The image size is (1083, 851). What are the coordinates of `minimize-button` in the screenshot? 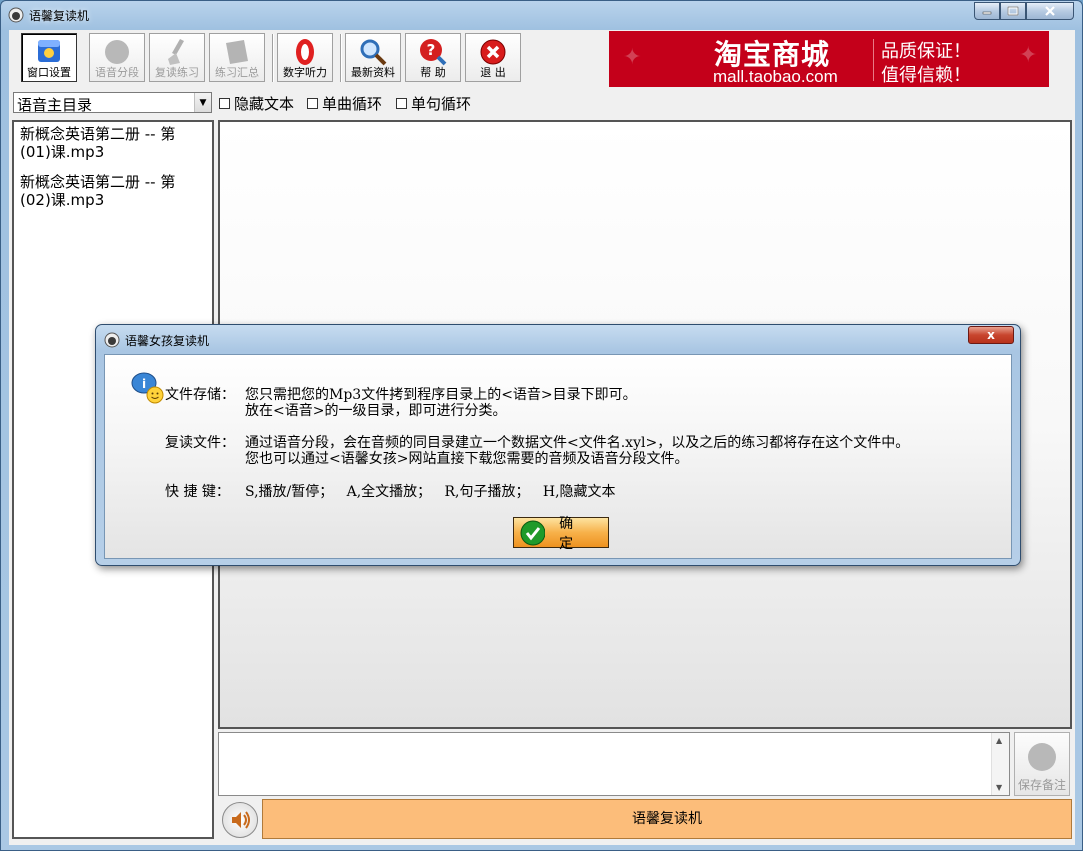 It's located at (987, 11).